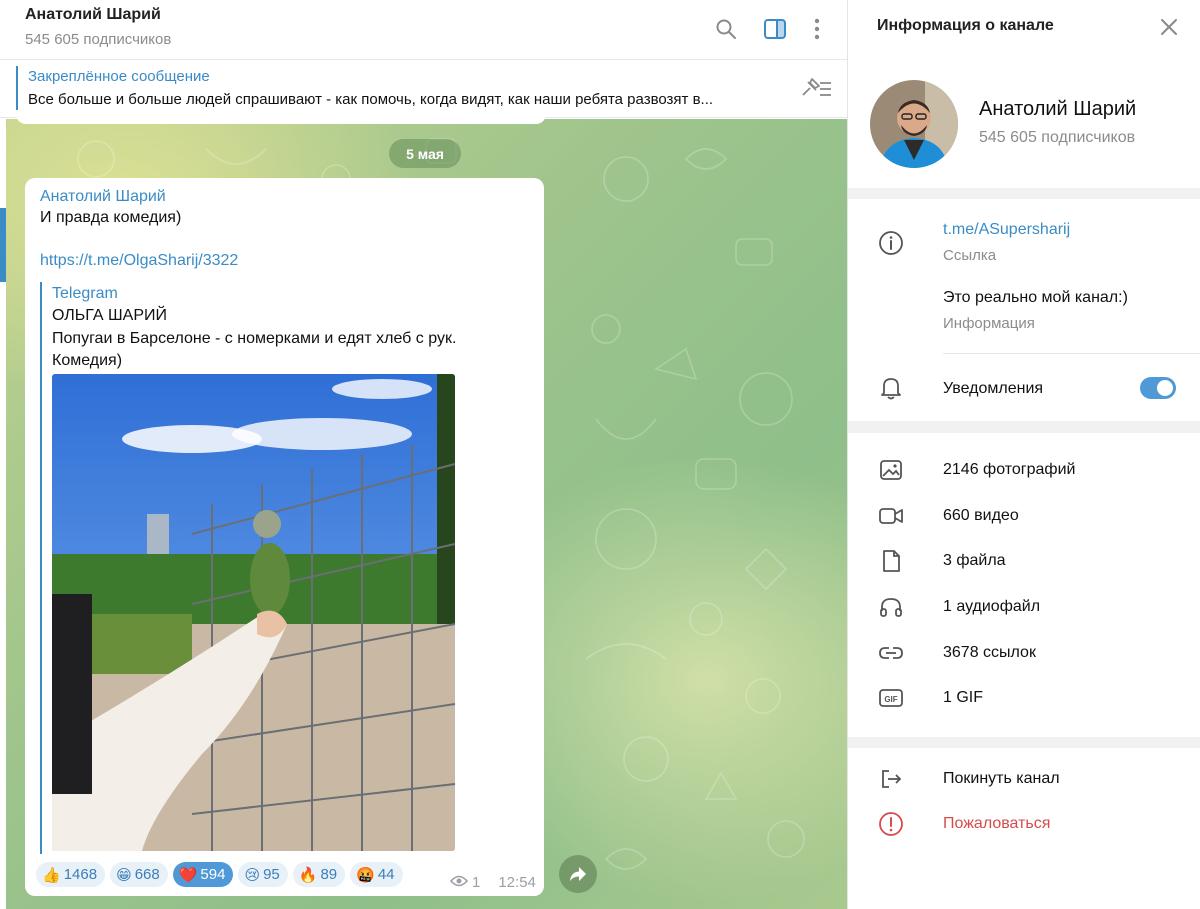 The width and height of the screenshot is (1200, 909). What do you see at coordinates (996, 824) in the screenshot?
I see `report-button: Пожаловаться` at bounding box center [996, 824].